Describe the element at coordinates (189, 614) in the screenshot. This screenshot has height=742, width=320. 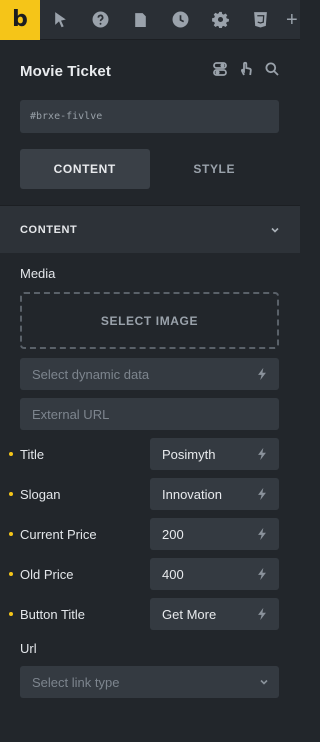
I see `button-title-value: Get More` at that location.